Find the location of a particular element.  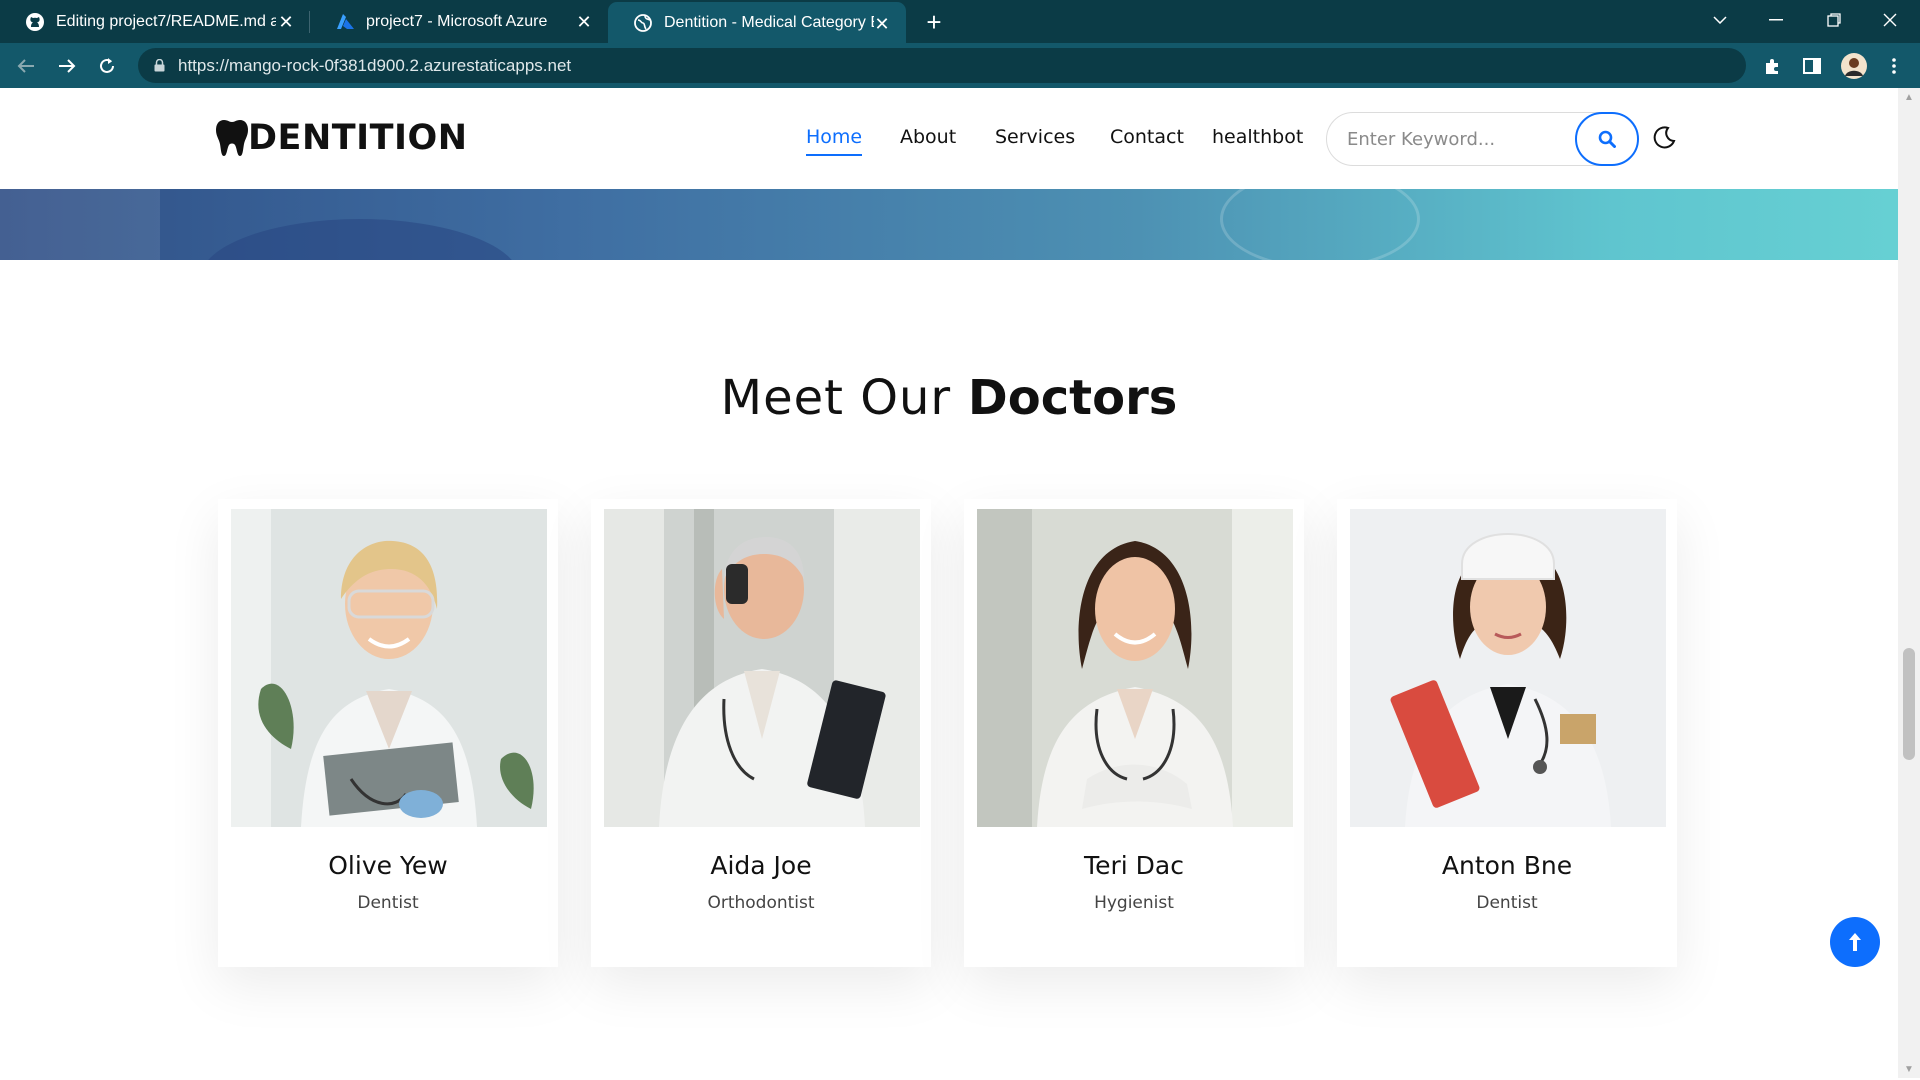

reload-button is located at coordinates (107, 66).